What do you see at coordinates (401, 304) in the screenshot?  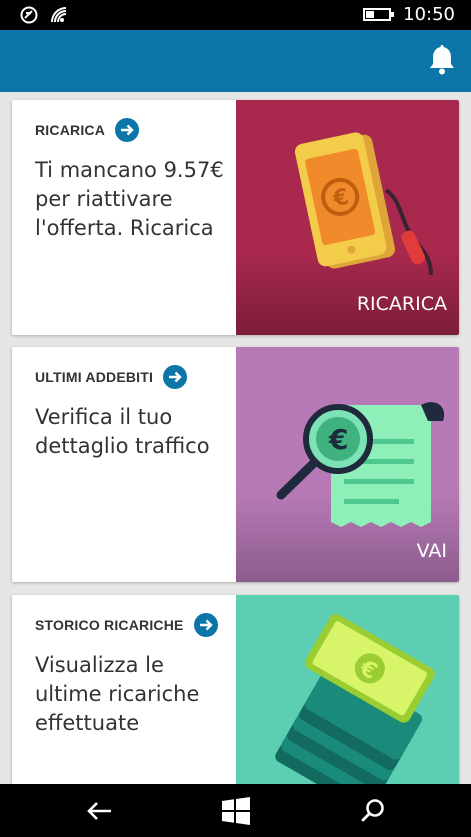 I see `card-art-label: RICARICA` at bounding box center [401, 304].